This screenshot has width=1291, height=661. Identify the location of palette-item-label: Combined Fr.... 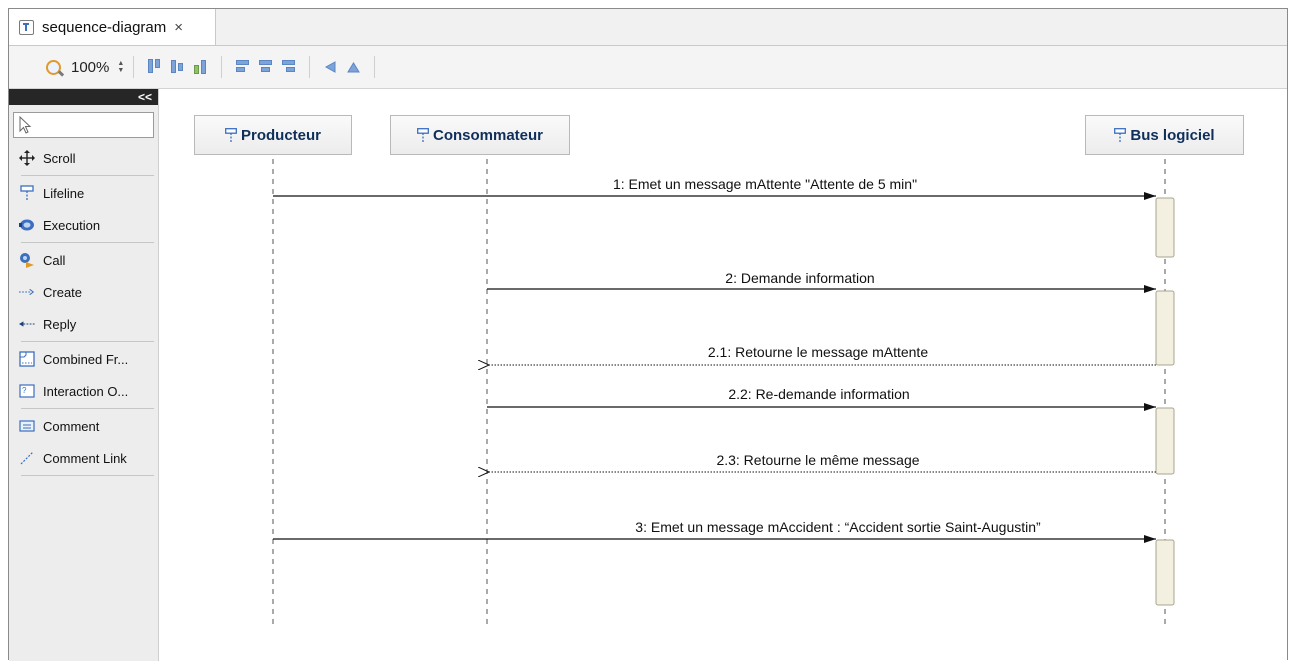
(86, 359).